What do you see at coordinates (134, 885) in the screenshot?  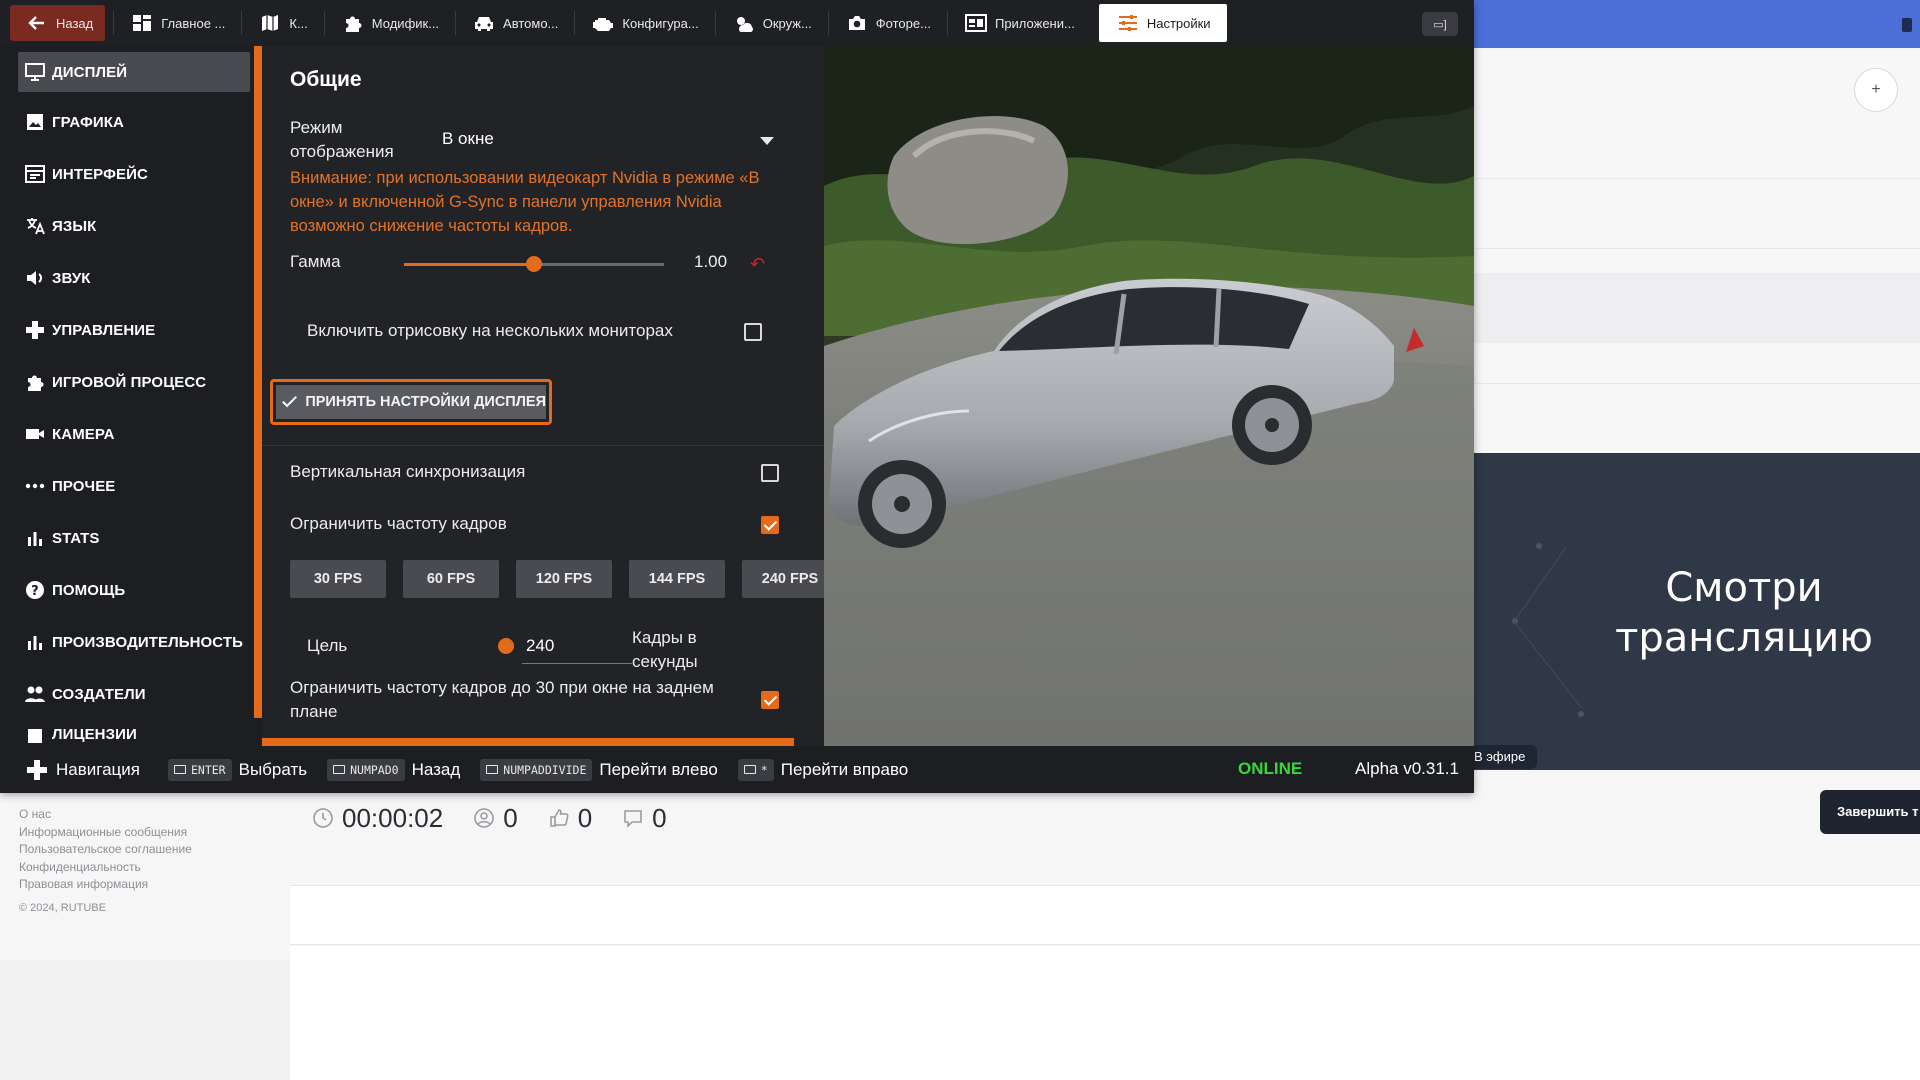 I see `footer-link-legal: Правовая информация` at bounding box center [134, 885].